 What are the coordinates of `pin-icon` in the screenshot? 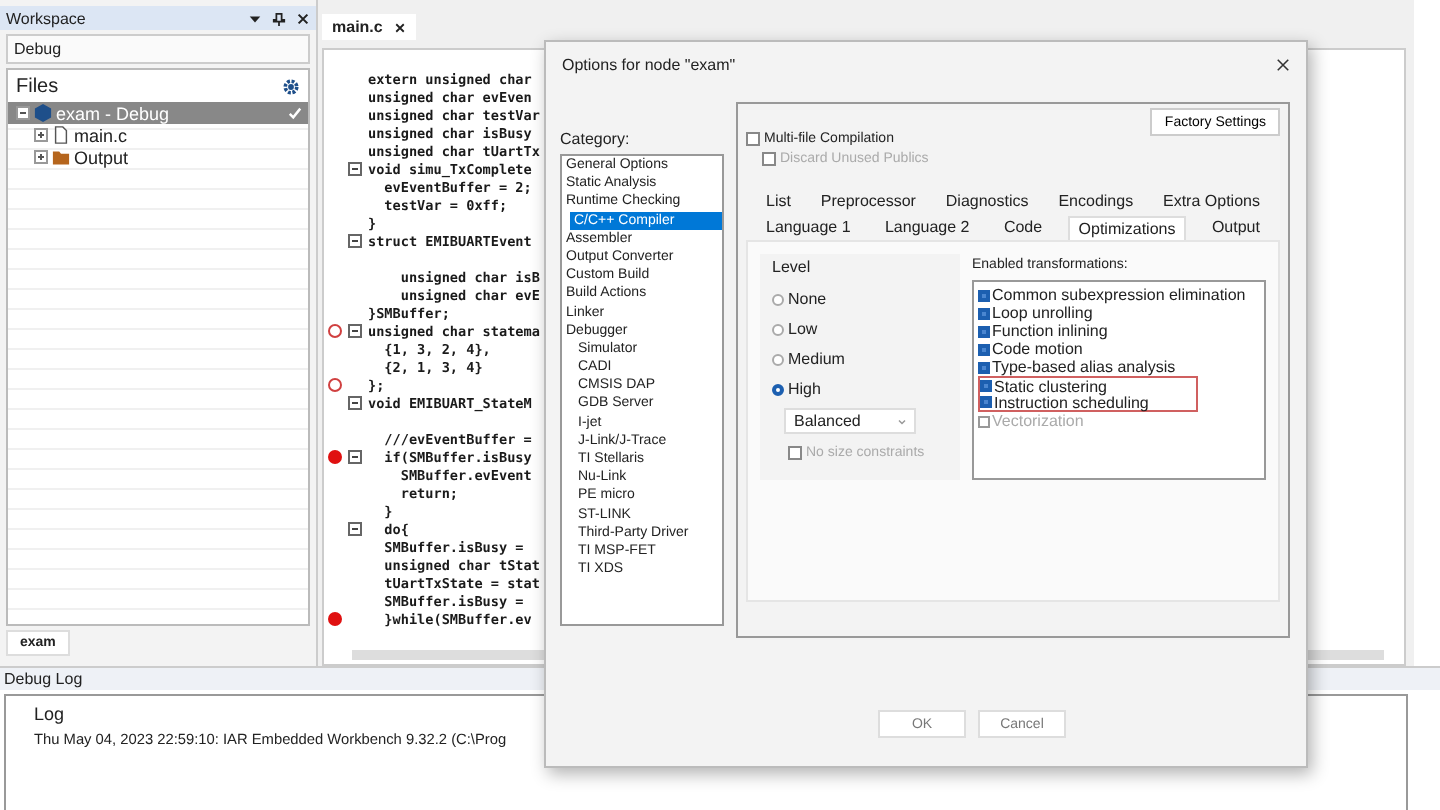 It's located at (279, 18).